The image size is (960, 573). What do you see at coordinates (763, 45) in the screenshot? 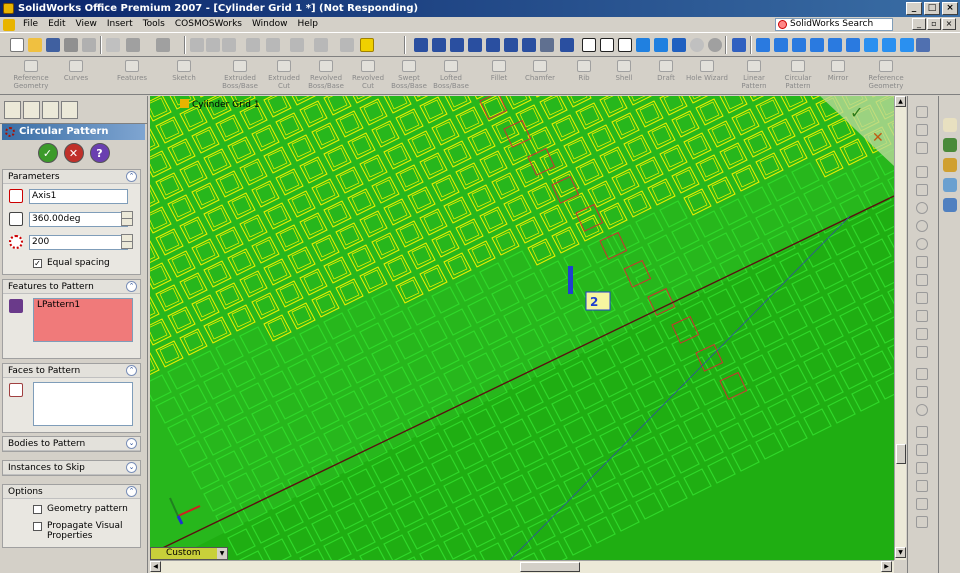
I see `front-view-icon` at bounding box center [763, 45].